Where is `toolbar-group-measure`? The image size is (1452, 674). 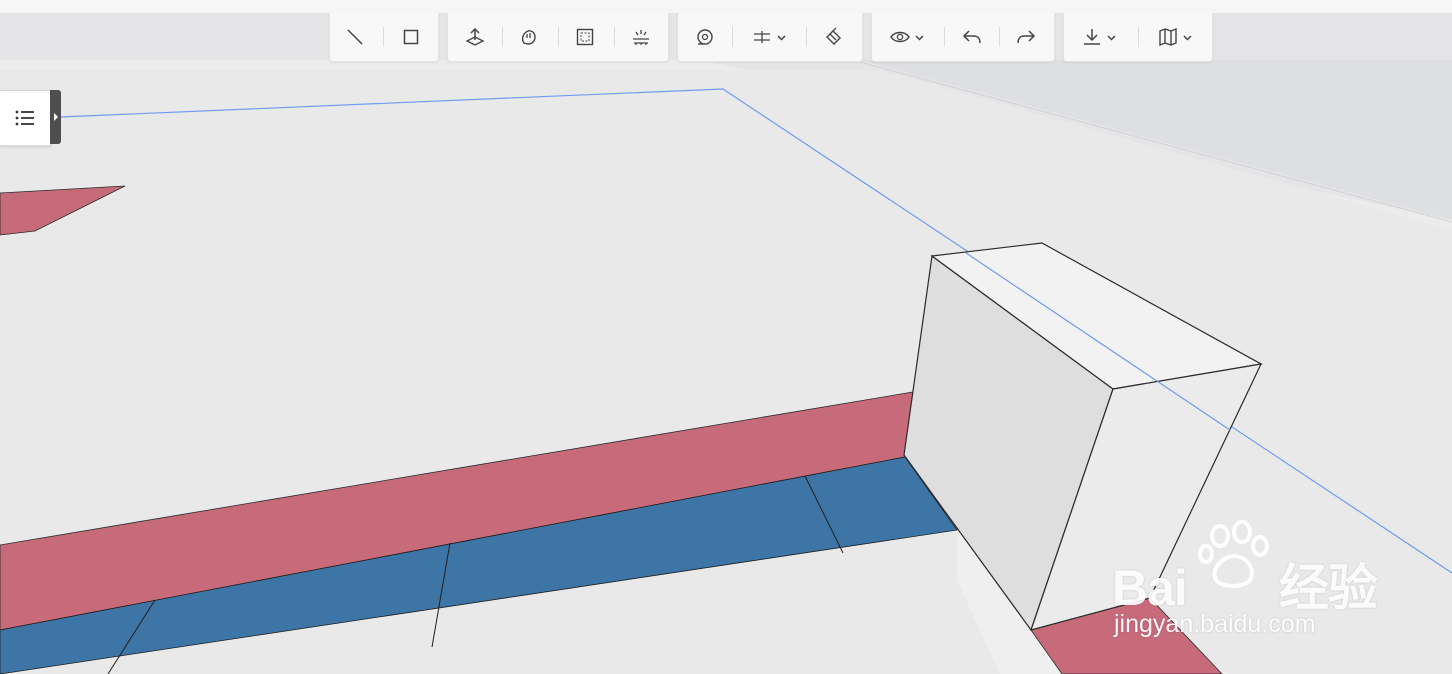
toolbar-group-measure is located at coordinates (770, 37).